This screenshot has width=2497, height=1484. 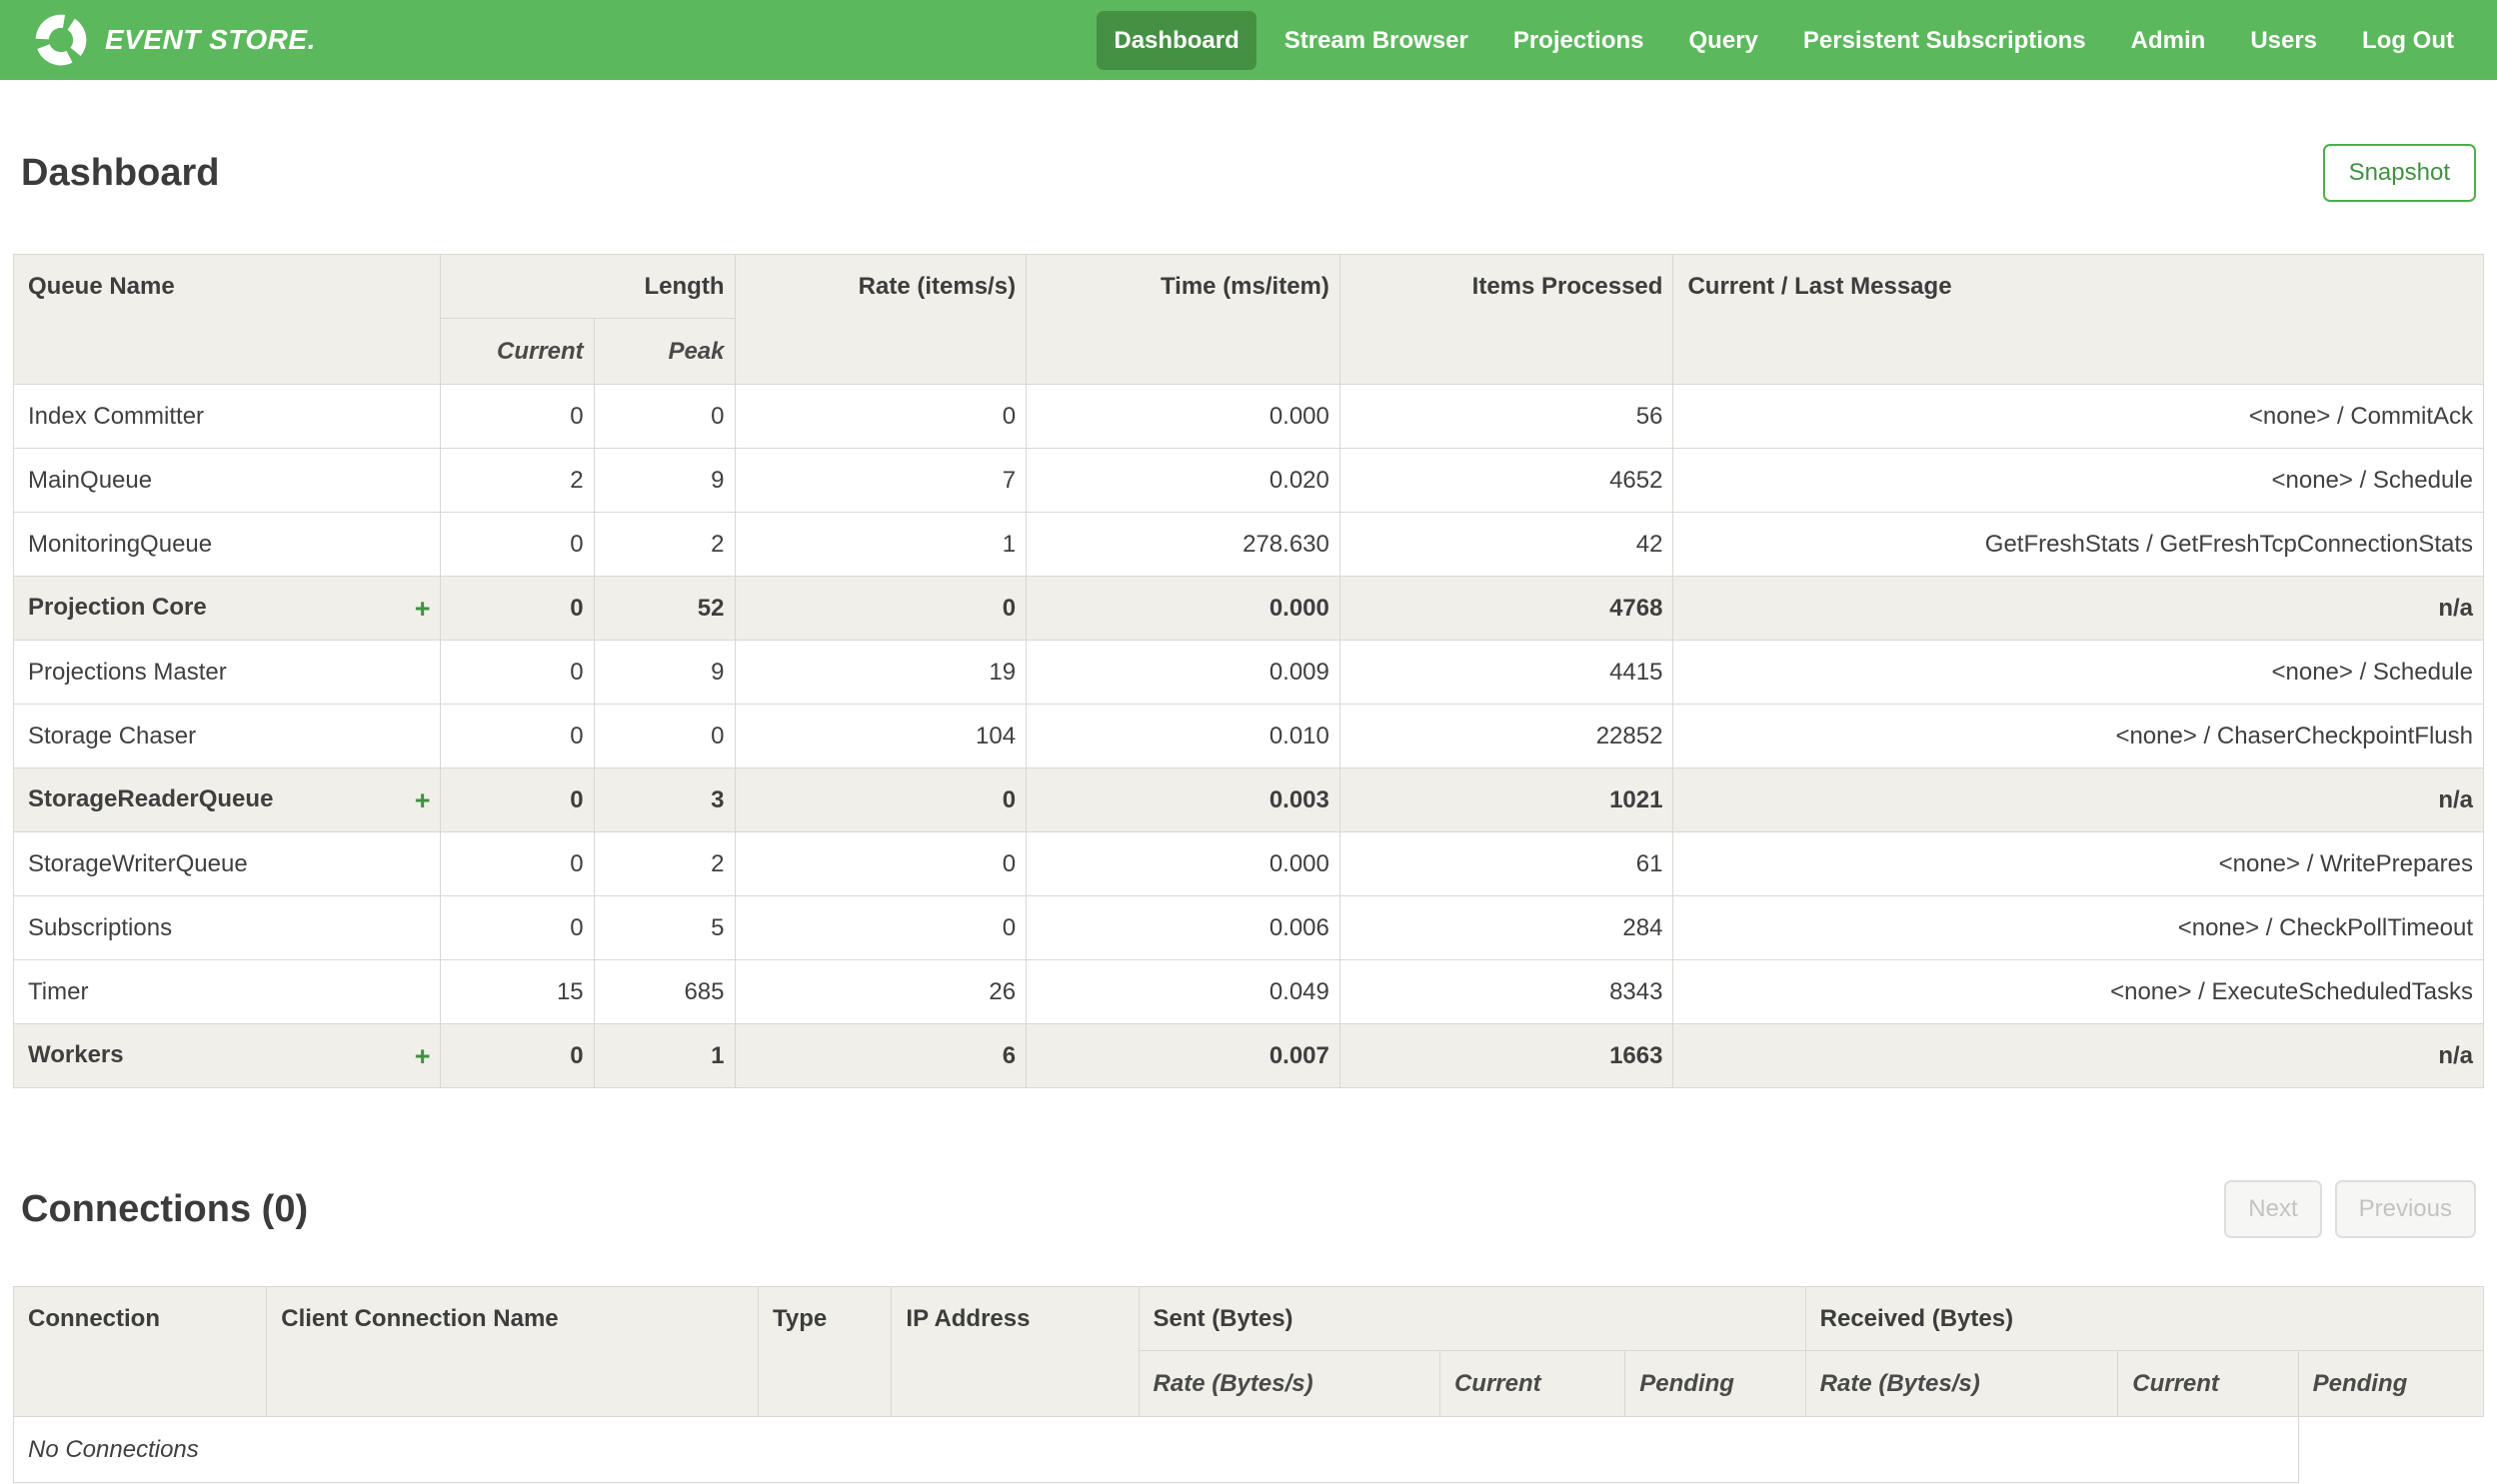 I want to click on queue-items-cell: 22852, so click(x=1506, y=736).